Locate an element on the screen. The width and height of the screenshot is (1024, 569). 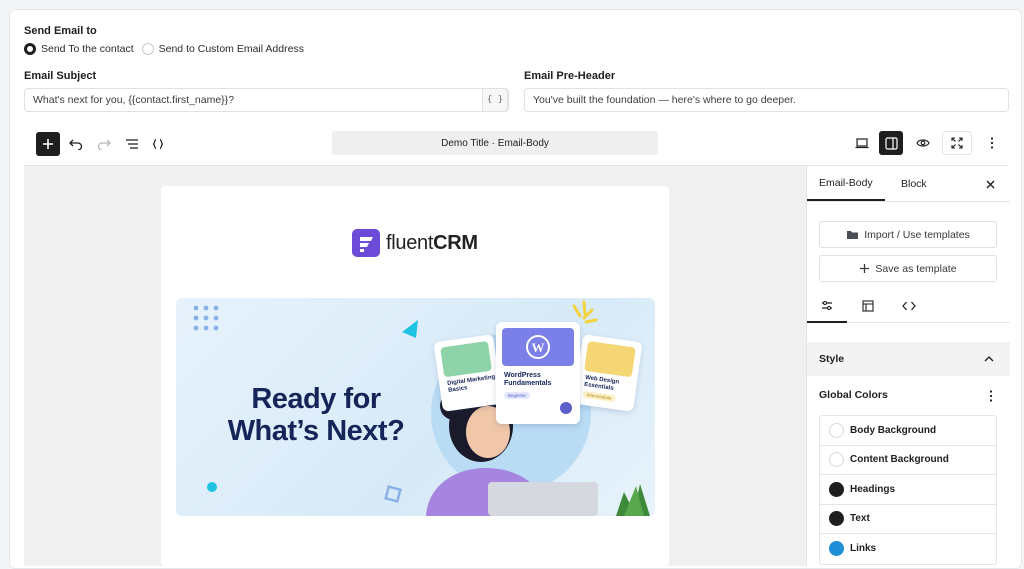
color-row-body-background: Body Background is located at coordinates (908, 431).